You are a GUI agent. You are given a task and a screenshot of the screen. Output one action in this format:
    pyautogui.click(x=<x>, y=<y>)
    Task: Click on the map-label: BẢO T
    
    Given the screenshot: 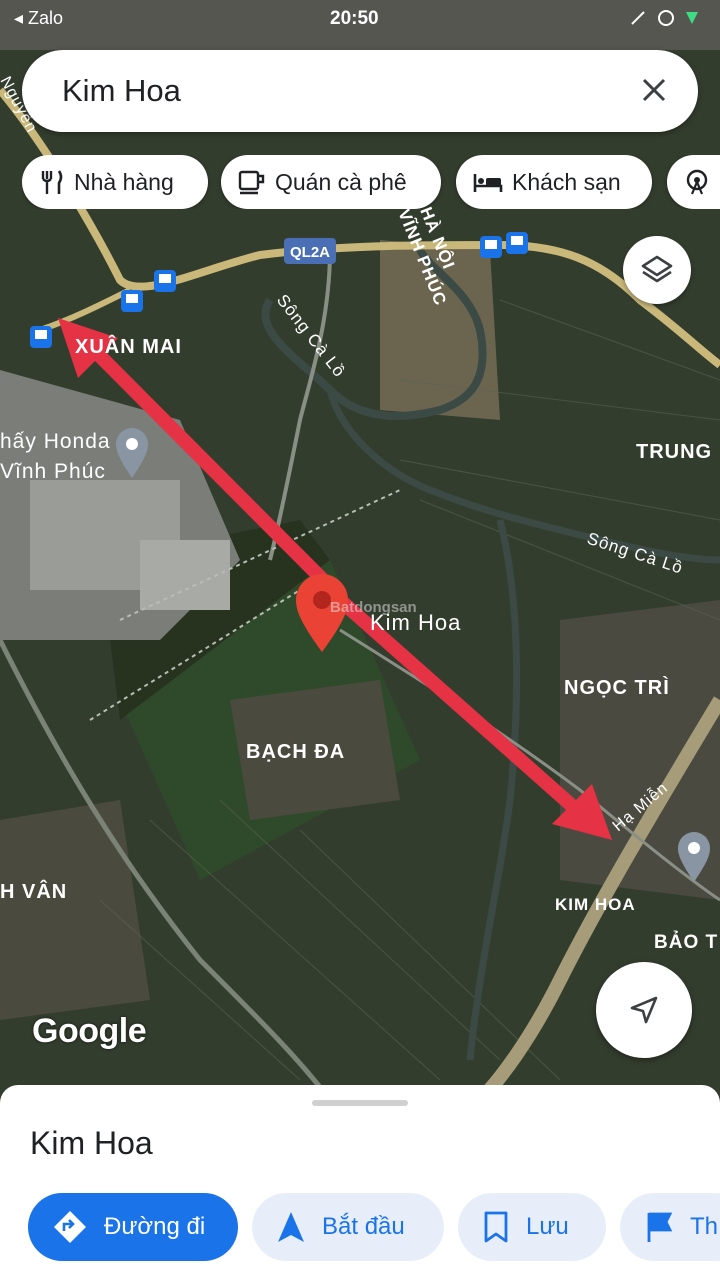 What is the action you would take?
    pyautogui.click(x=686, y=942)
    